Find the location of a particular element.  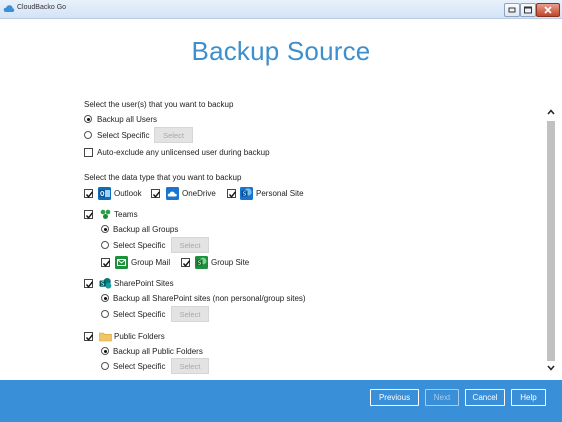

onedrive-checkbox is located at coordinates (156, 193).